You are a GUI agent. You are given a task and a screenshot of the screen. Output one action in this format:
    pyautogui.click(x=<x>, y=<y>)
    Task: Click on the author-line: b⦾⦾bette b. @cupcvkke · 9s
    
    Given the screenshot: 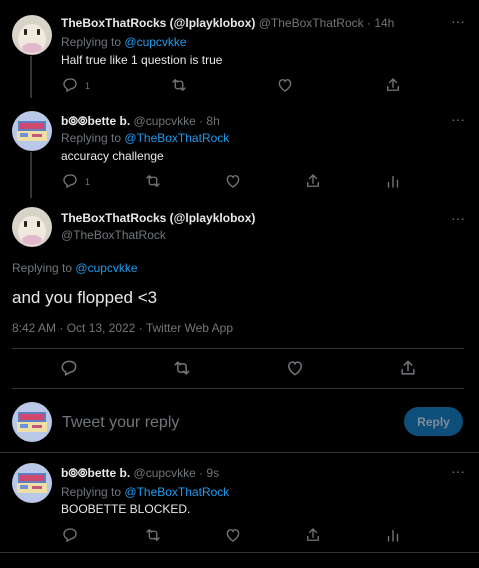 What is the action you would take?
    pyautogui.click(x=140, y=473)
    